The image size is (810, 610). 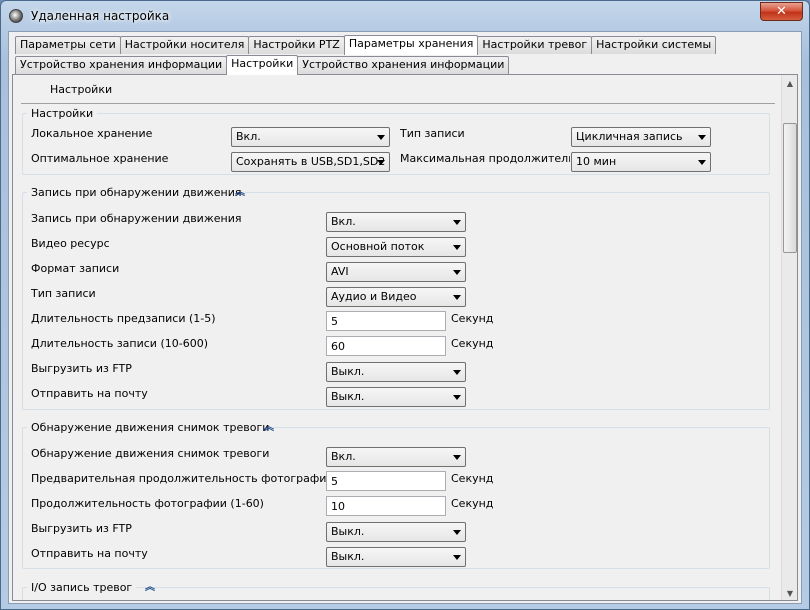 I want to click on motion-record-type-select: Аудио и Видео, so click(x=396, y=297).